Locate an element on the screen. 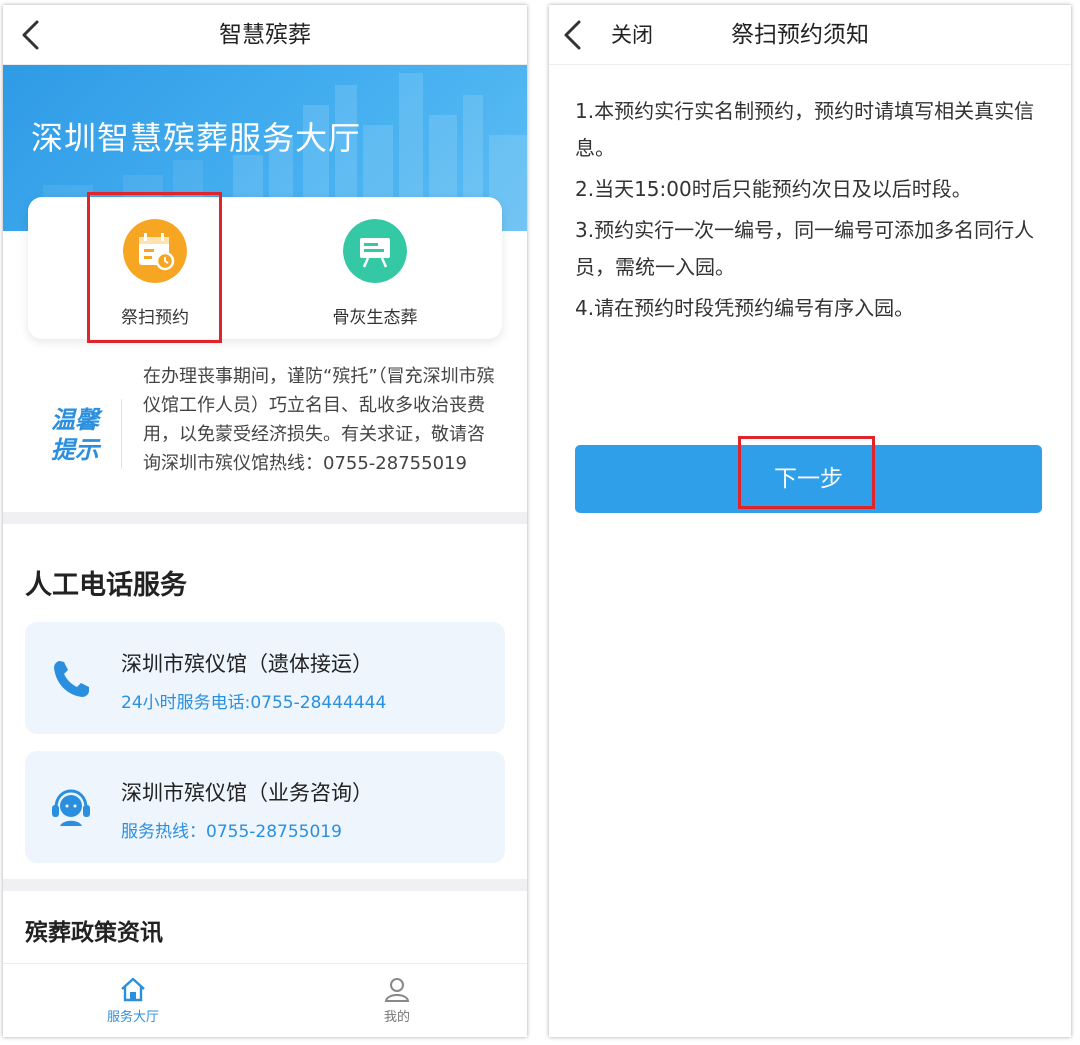  phone-card-name: 深圳市殡仪馆（业务咨询） is located at coordinates (247, 793).